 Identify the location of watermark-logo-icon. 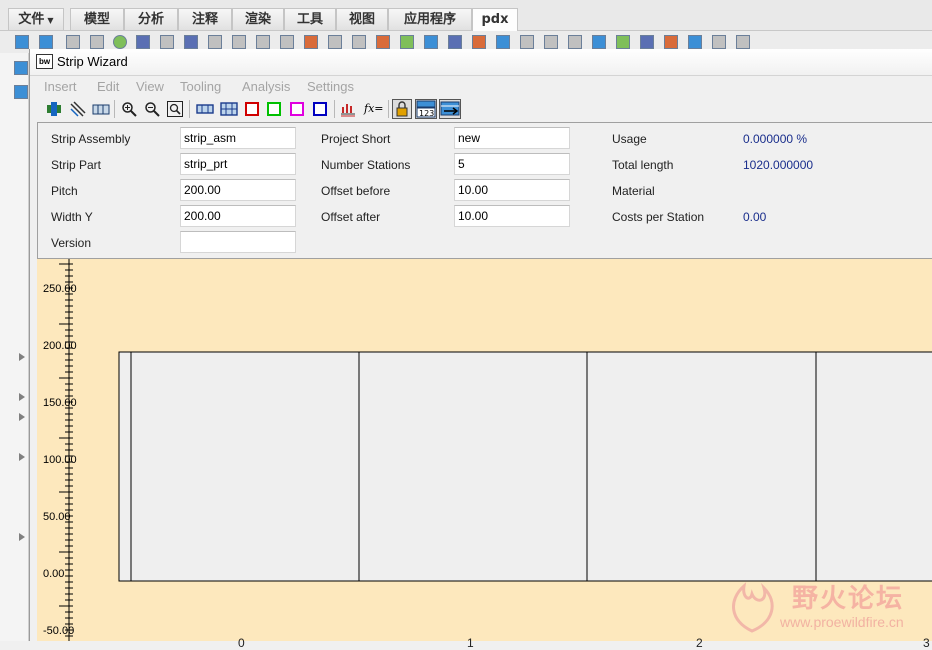
(753, 607).